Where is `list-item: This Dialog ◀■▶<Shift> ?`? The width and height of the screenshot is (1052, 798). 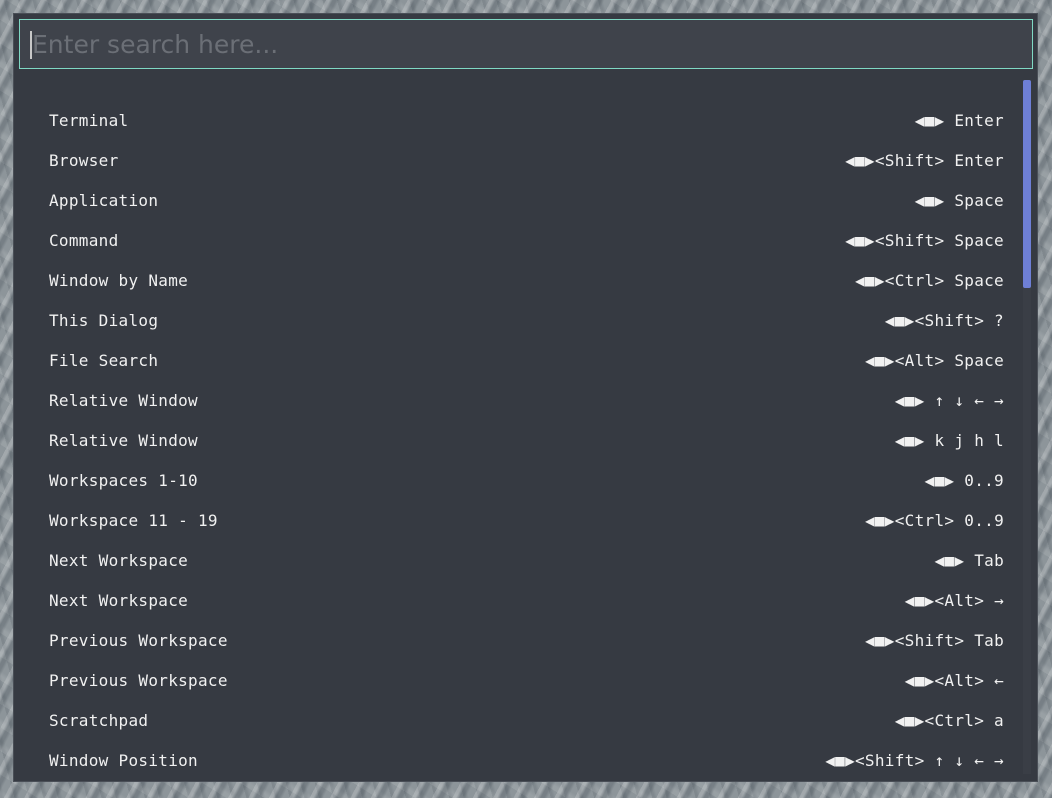 list-item: This Dialog ◀■▶<Shift> ? is located at coordinates (526, 320).